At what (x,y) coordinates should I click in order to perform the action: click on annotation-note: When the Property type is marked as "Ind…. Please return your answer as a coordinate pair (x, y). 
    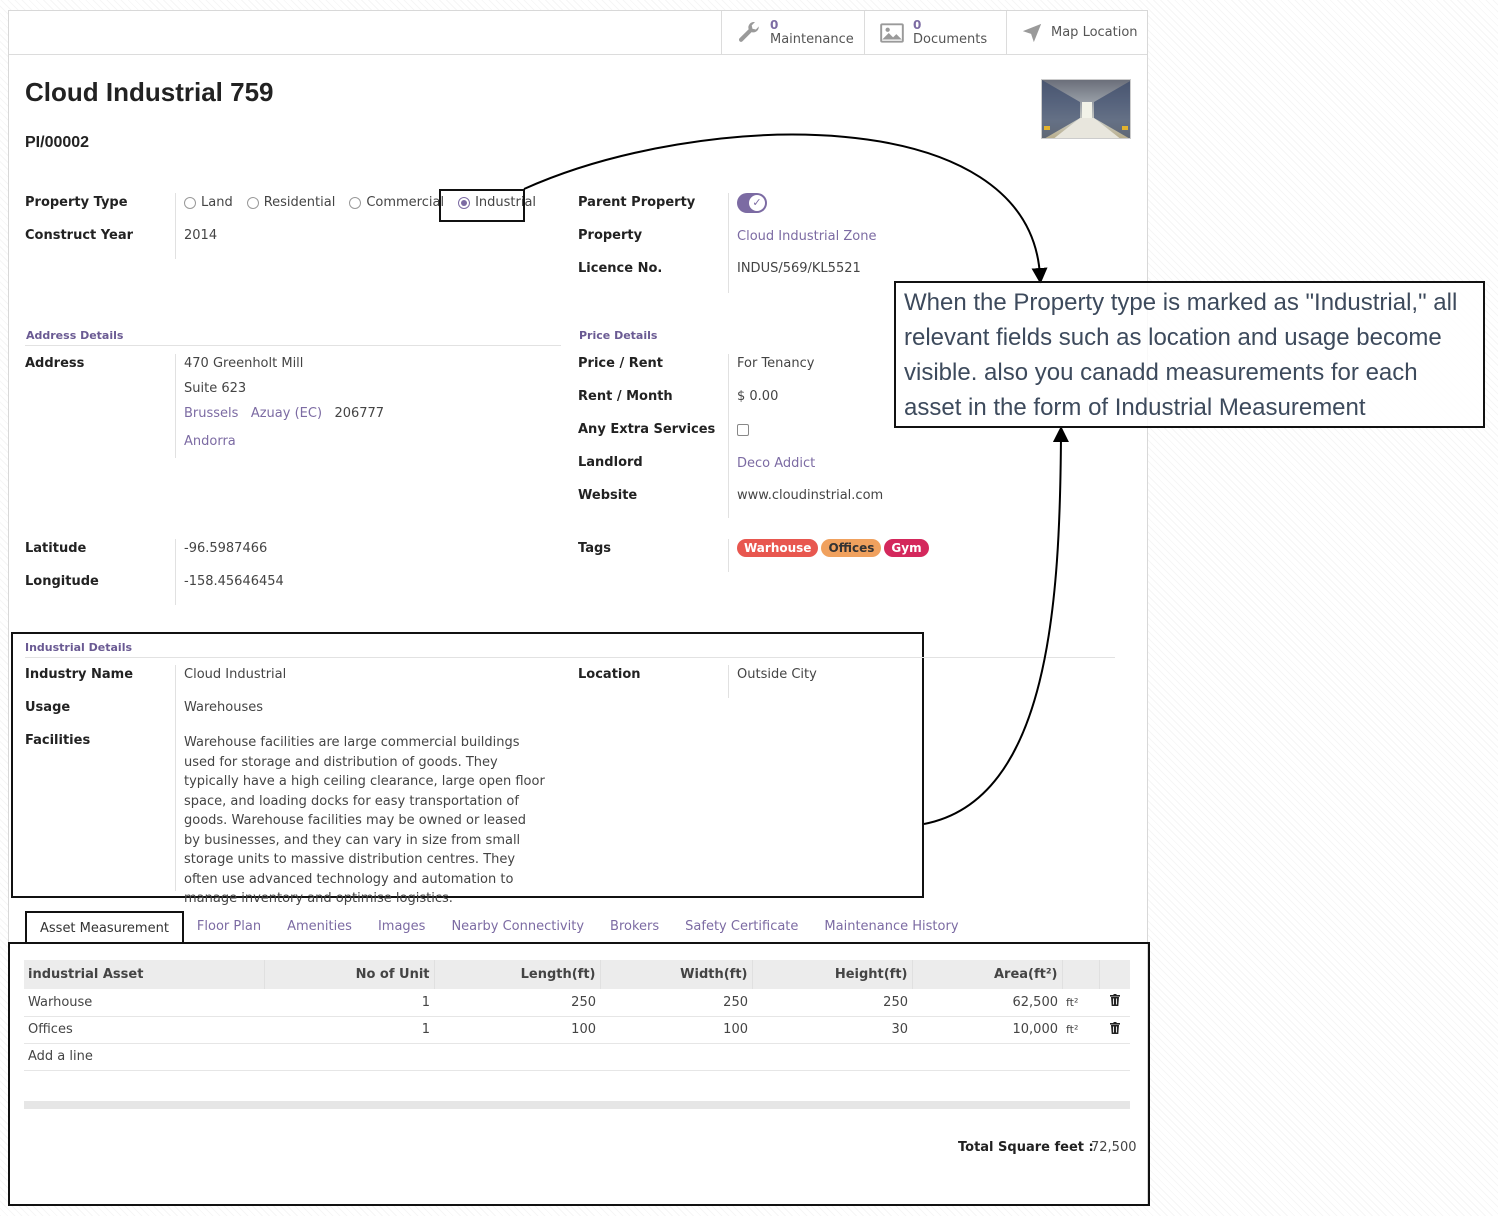
    Looking at the image, I should click on (1189, 354).